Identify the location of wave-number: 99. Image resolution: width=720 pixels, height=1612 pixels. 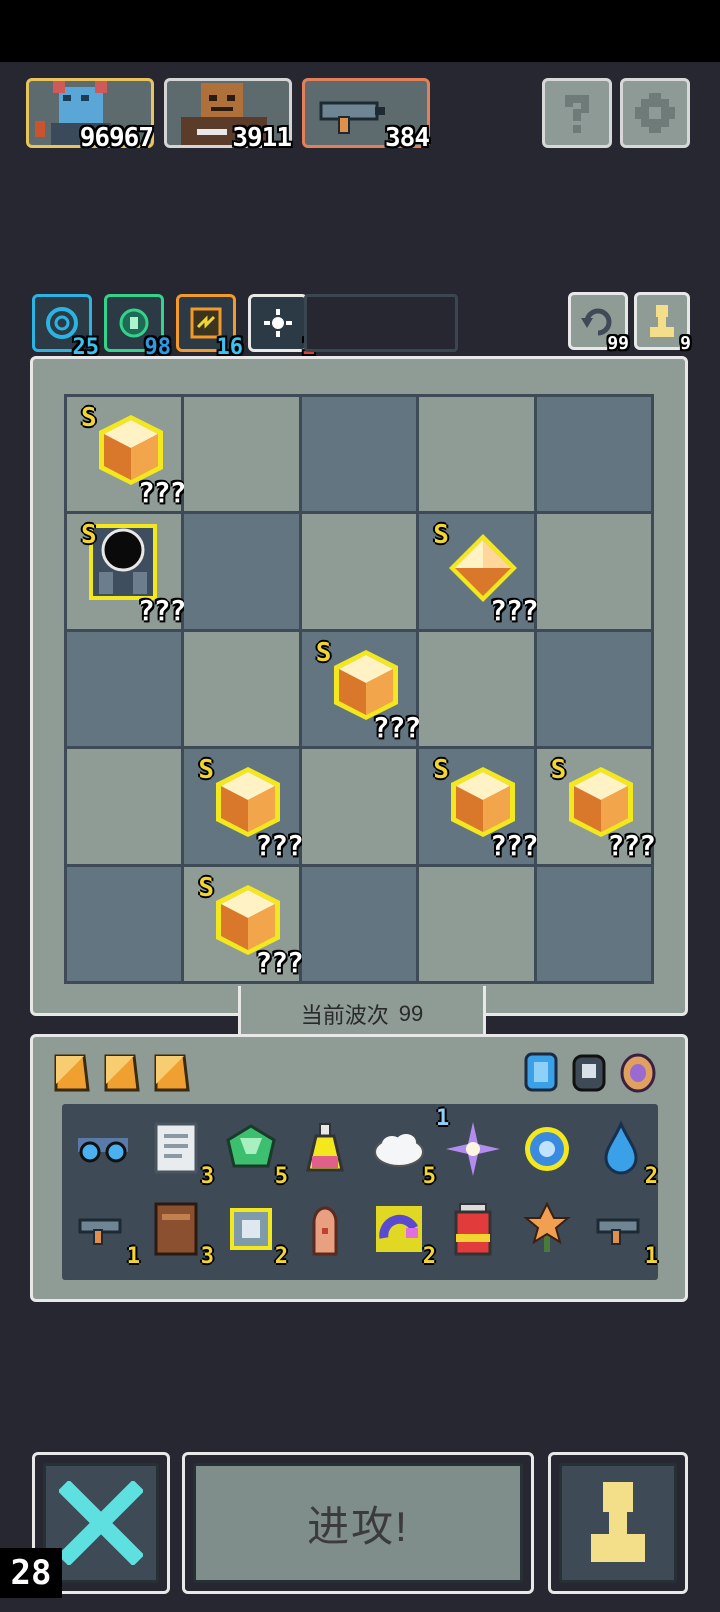
(411, 1013).